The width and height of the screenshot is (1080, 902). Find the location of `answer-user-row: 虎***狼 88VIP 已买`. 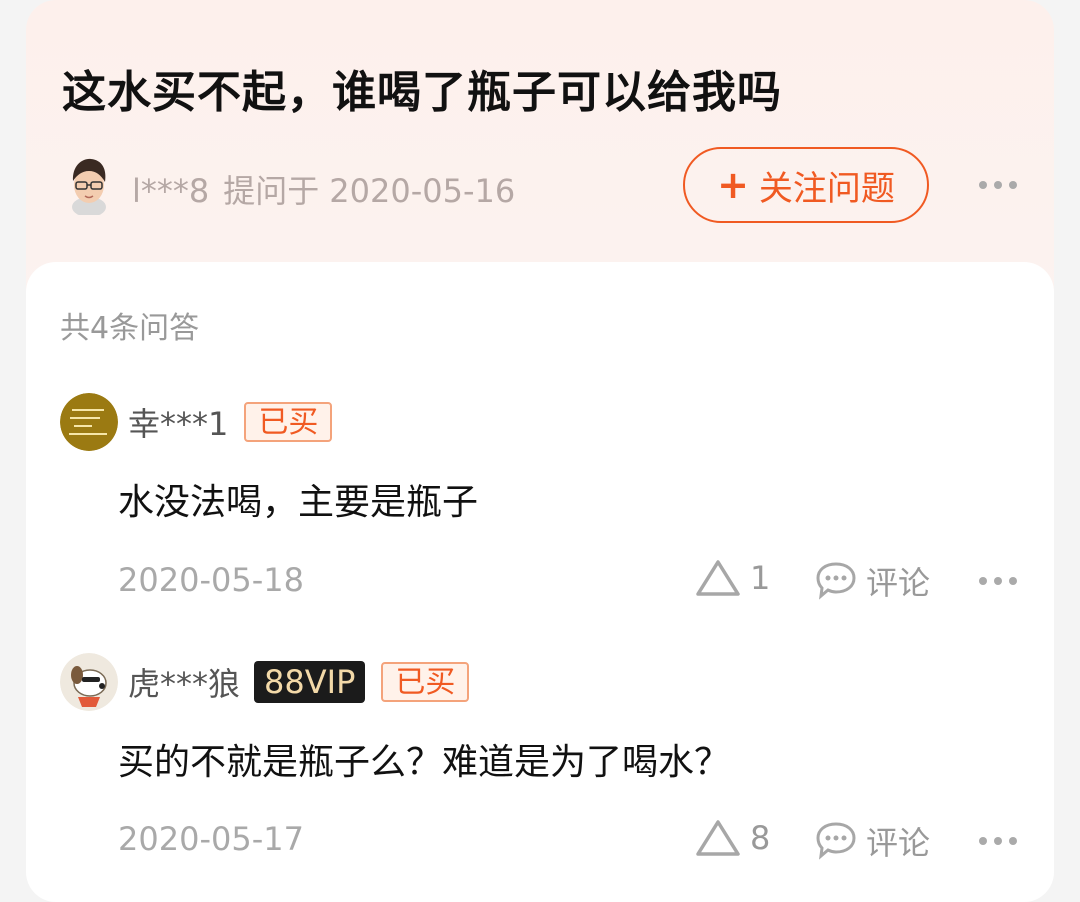

answer-user-row: 虎***狼 88VIP 已买 is located at coordinates (265, 682).